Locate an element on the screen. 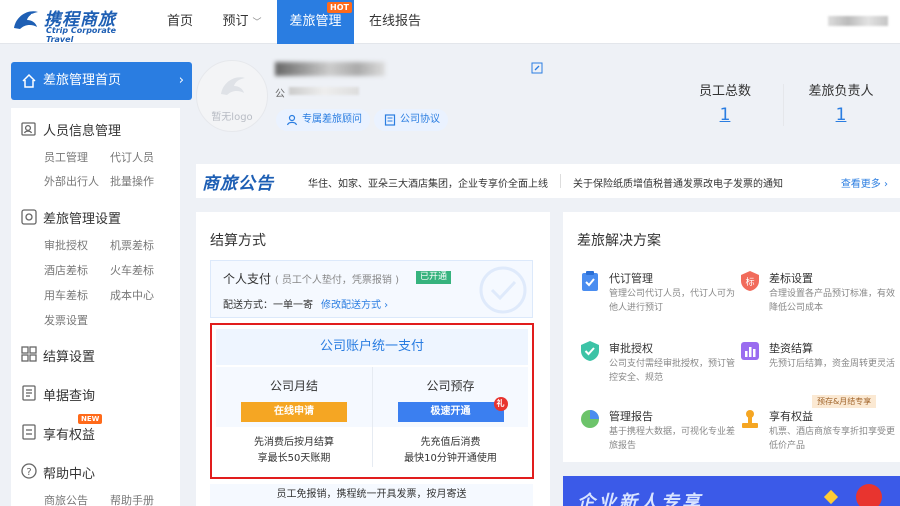  invoice-footer-note: 员工免报销，携程统一开具发票，按月寄送 is located at coordinates (371, 495).